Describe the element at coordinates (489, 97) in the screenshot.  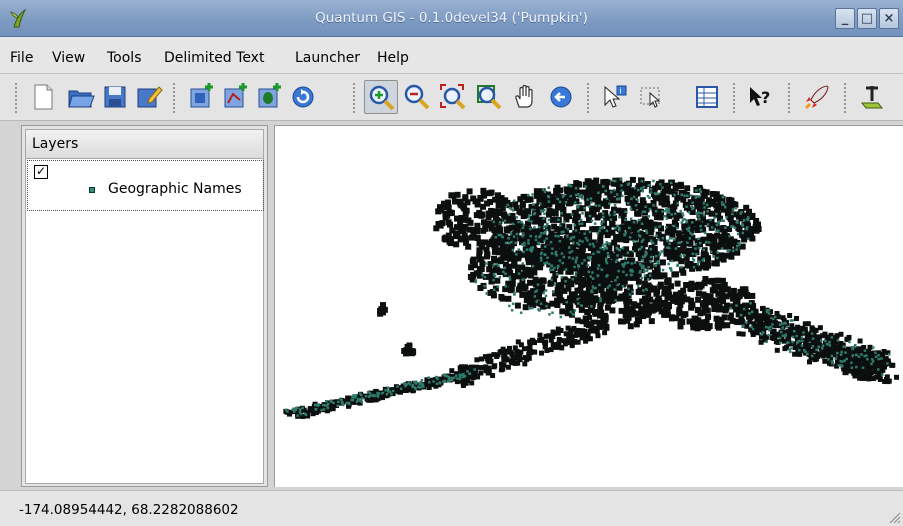
I see `zoom-layer-button` at that location.